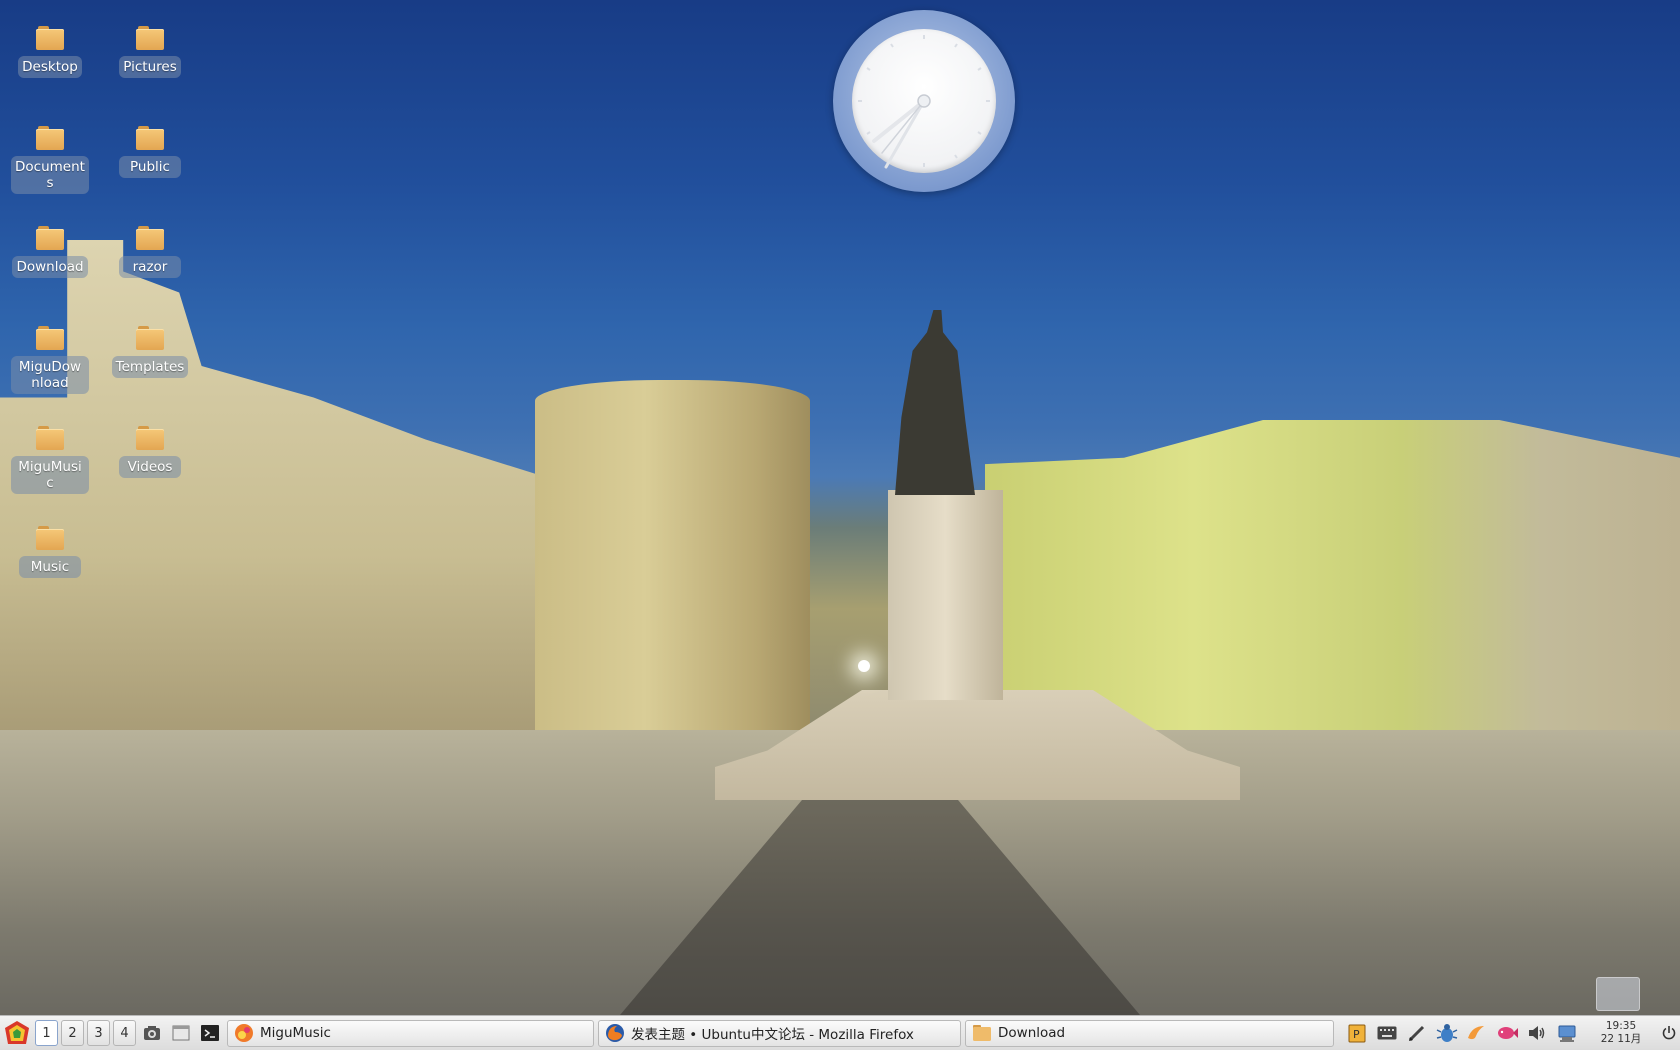  I want to click on desktop-icon-documents: Documents, so click(50, 160).